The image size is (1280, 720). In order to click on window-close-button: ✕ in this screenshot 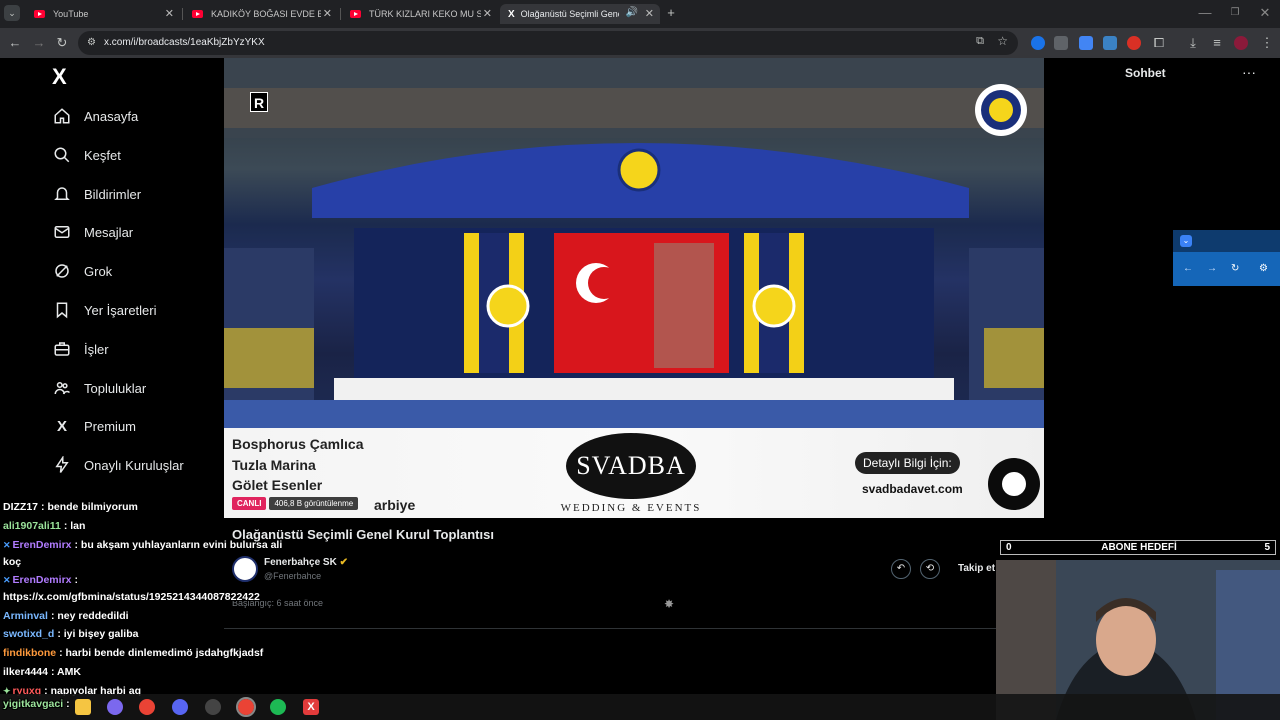, I will do `click(1265, 13)`.